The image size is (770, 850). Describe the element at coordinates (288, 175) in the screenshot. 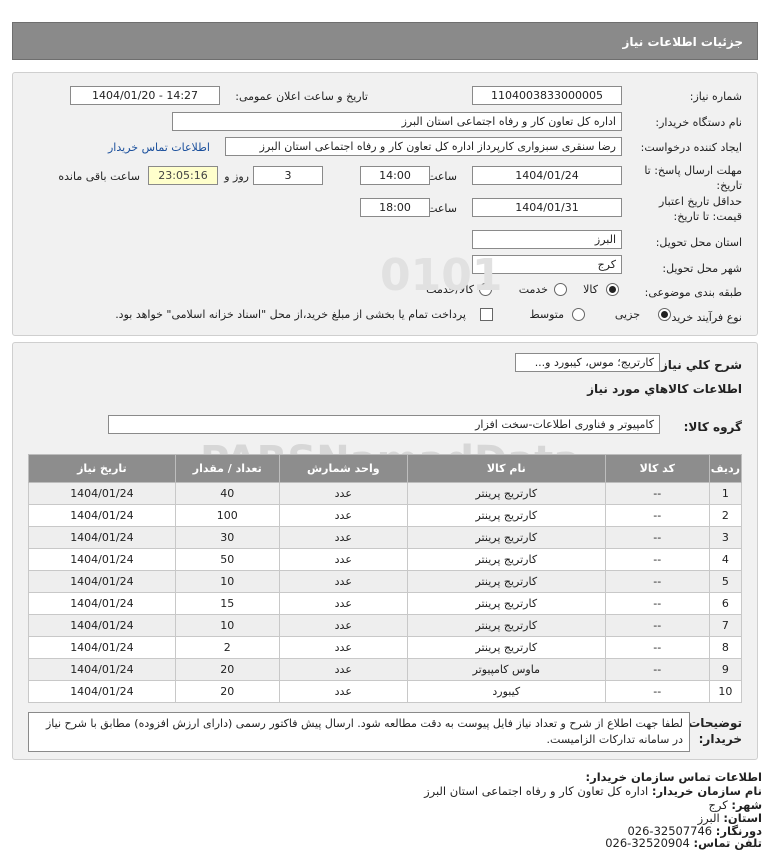

I see `days-field: 3` at that location.